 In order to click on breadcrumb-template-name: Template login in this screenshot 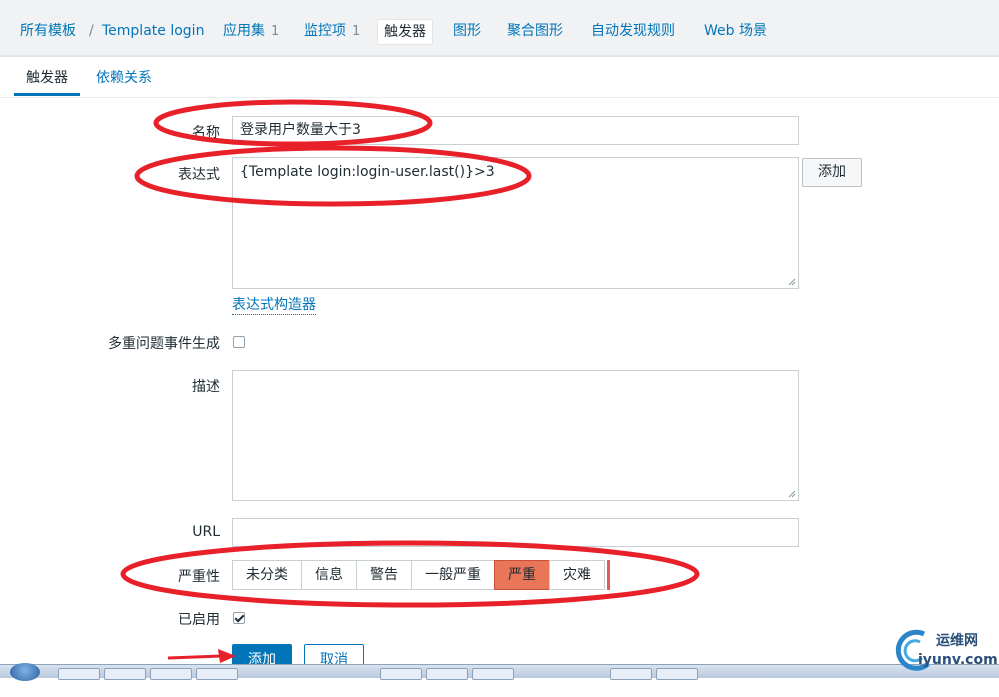, I will do `click(153, 31)`.